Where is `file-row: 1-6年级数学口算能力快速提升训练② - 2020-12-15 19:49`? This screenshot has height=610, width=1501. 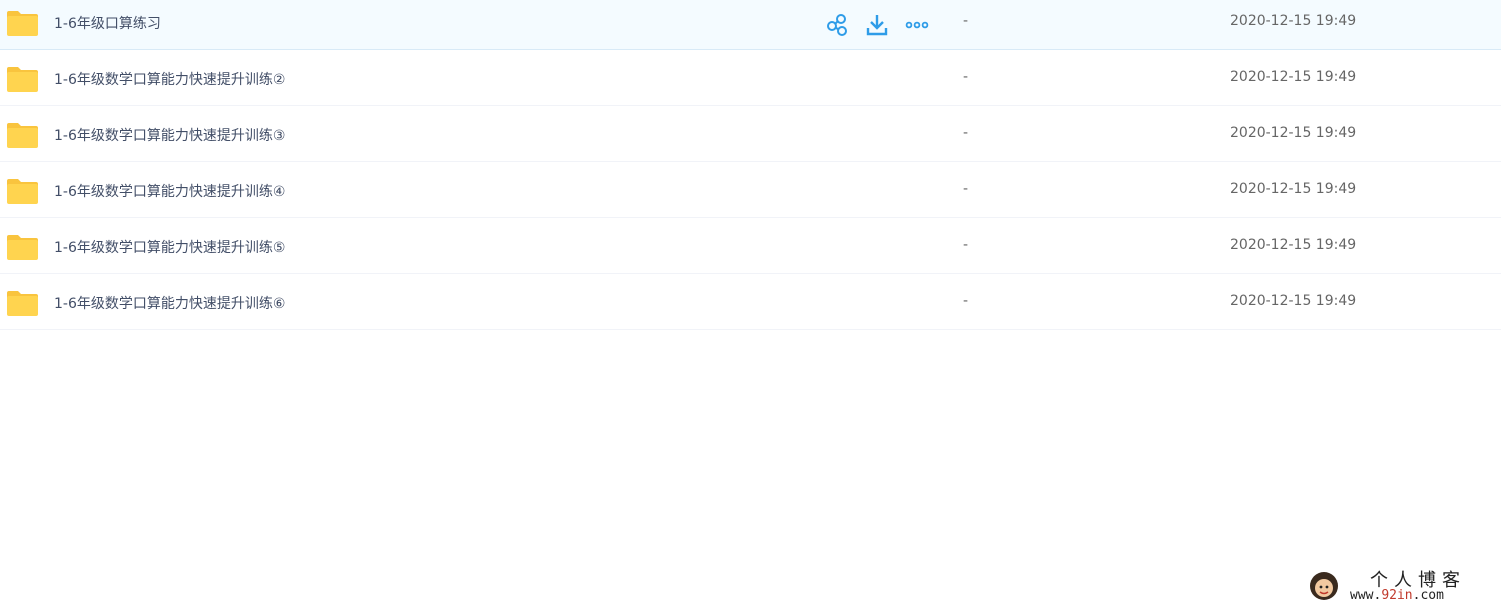
file-row: 1-6年级数学口算能力快速提升训练② - 2020-12-15 19:49 is located at coordinates (750, 78).